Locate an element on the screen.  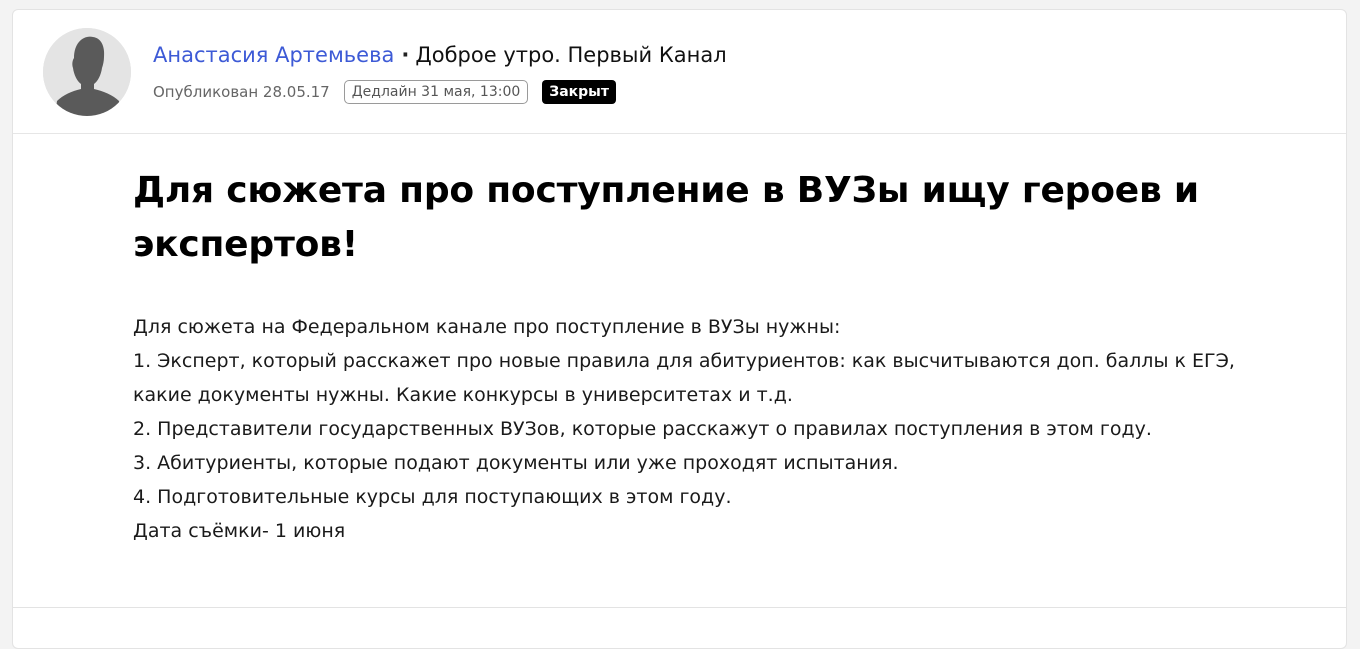
published-date: Опубликован 28.05.17 is located at coordinates (241, 92).